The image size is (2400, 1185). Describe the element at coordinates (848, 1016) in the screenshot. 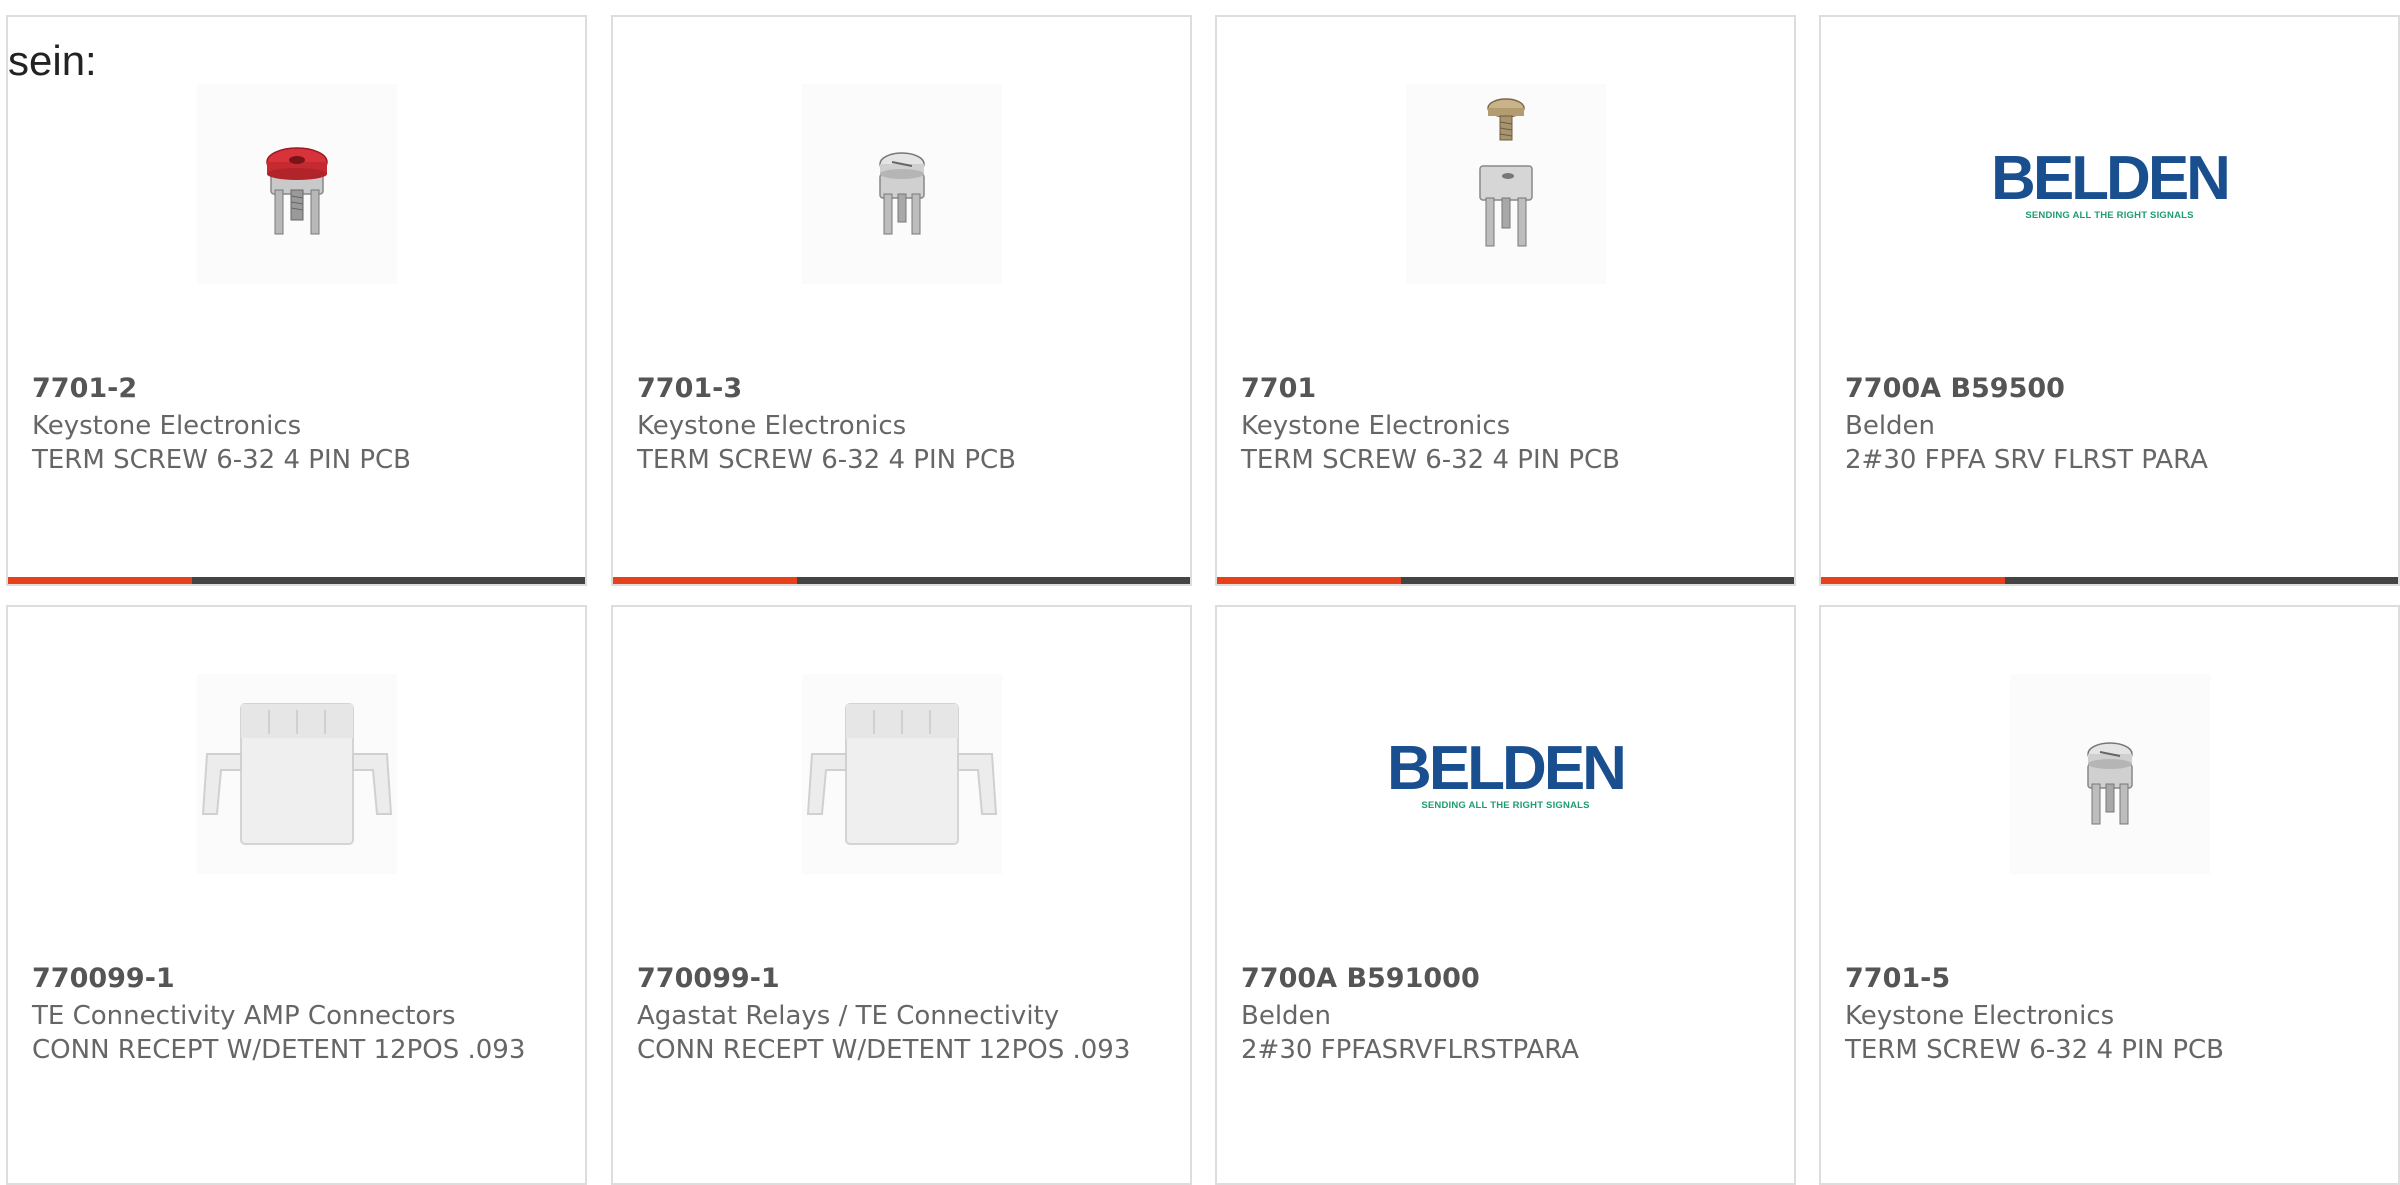

I see `manufacturer: Agastat Relays / TE Connectivity` at that location.